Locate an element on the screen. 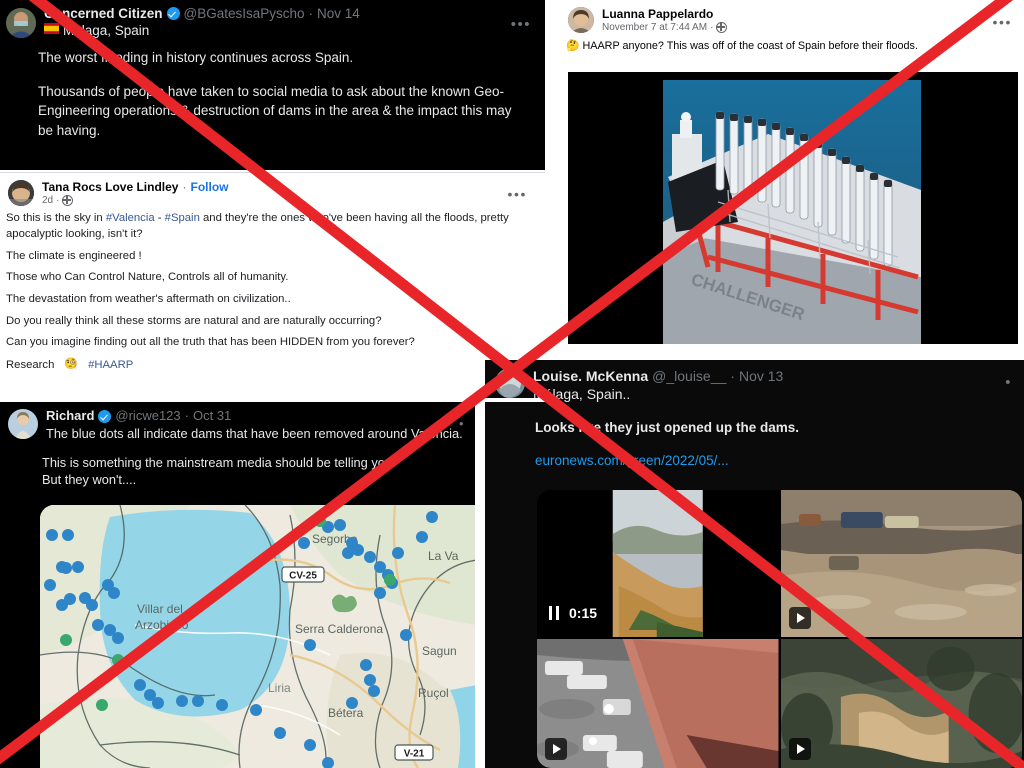  road-shield-v21: V-21 is located at coordinates (414, 752).